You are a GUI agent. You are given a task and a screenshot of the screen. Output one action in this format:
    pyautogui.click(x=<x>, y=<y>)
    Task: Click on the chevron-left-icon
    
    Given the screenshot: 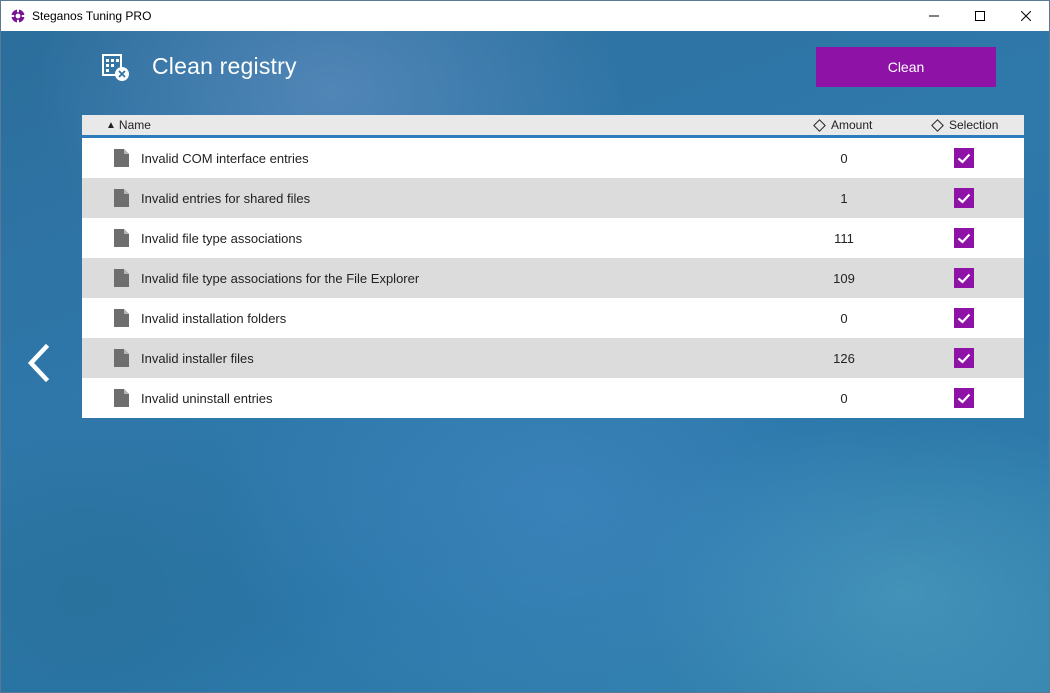 What is the action you would take?
    pyautogui.click(x=38, y=363)
    